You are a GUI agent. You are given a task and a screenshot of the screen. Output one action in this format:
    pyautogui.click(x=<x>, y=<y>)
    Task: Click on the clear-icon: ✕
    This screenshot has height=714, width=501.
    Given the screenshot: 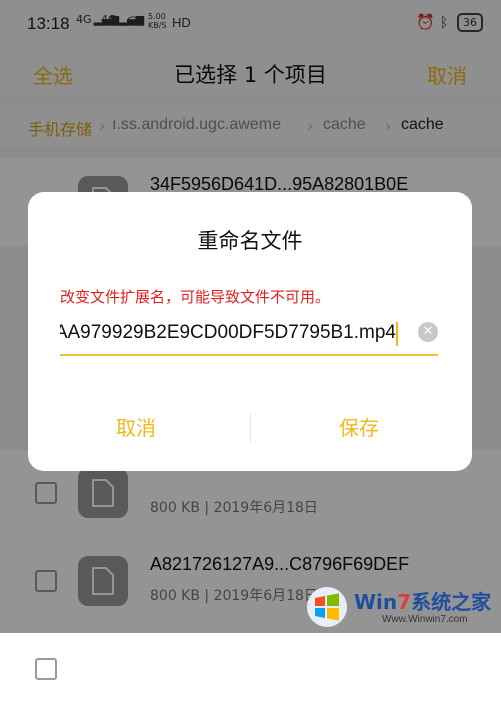 What is the action you would take?
    pyautogui.click(x=428, y=332)
    